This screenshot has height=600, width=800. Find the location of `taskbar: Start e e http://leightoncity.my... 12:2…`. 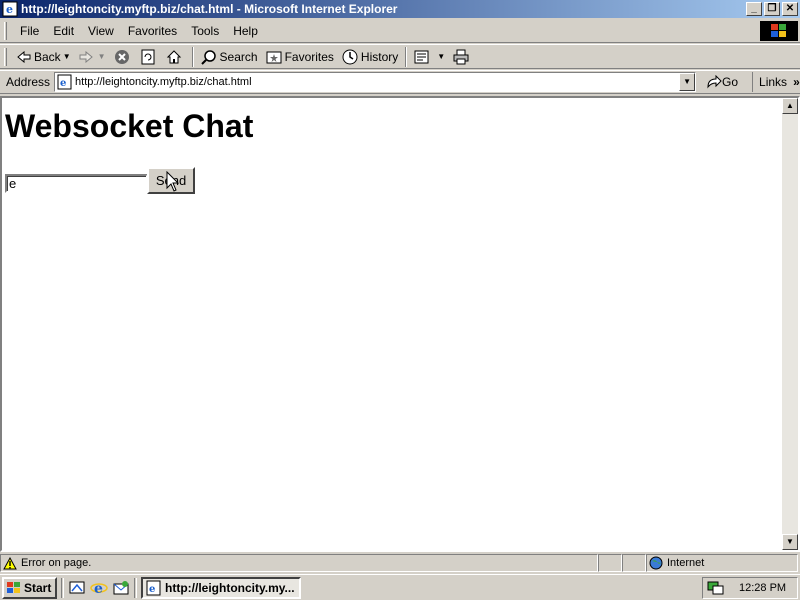

taskbar: Start e e http://leightoncity.my... 12:2… is located at coordinates (400, 587).